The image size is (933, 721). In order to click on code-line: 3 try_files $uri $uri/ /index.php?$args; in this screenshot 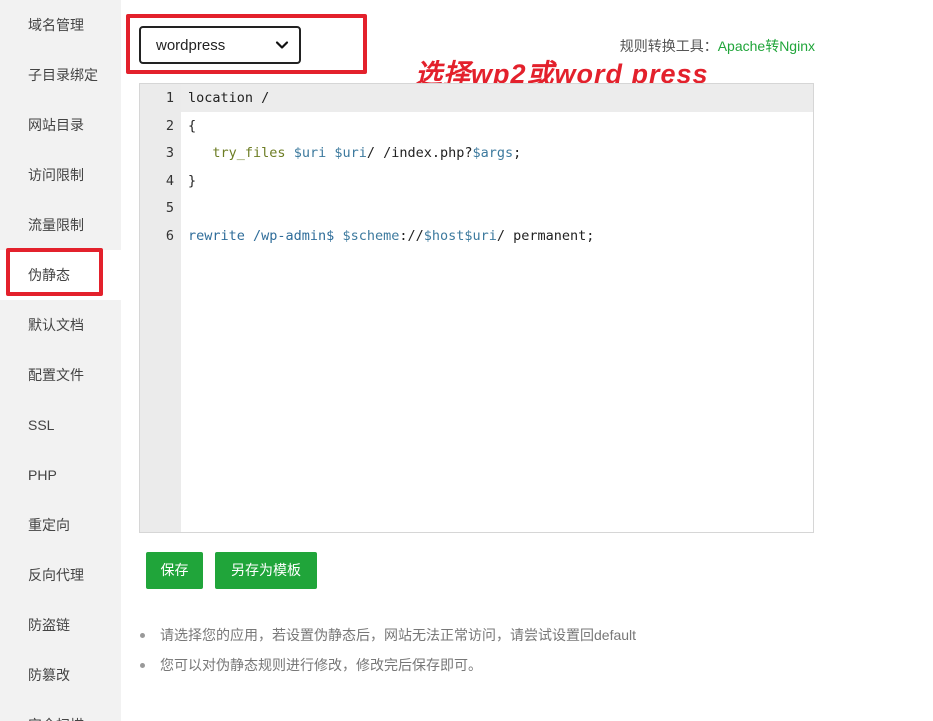, I will do `click(476, 153)`.